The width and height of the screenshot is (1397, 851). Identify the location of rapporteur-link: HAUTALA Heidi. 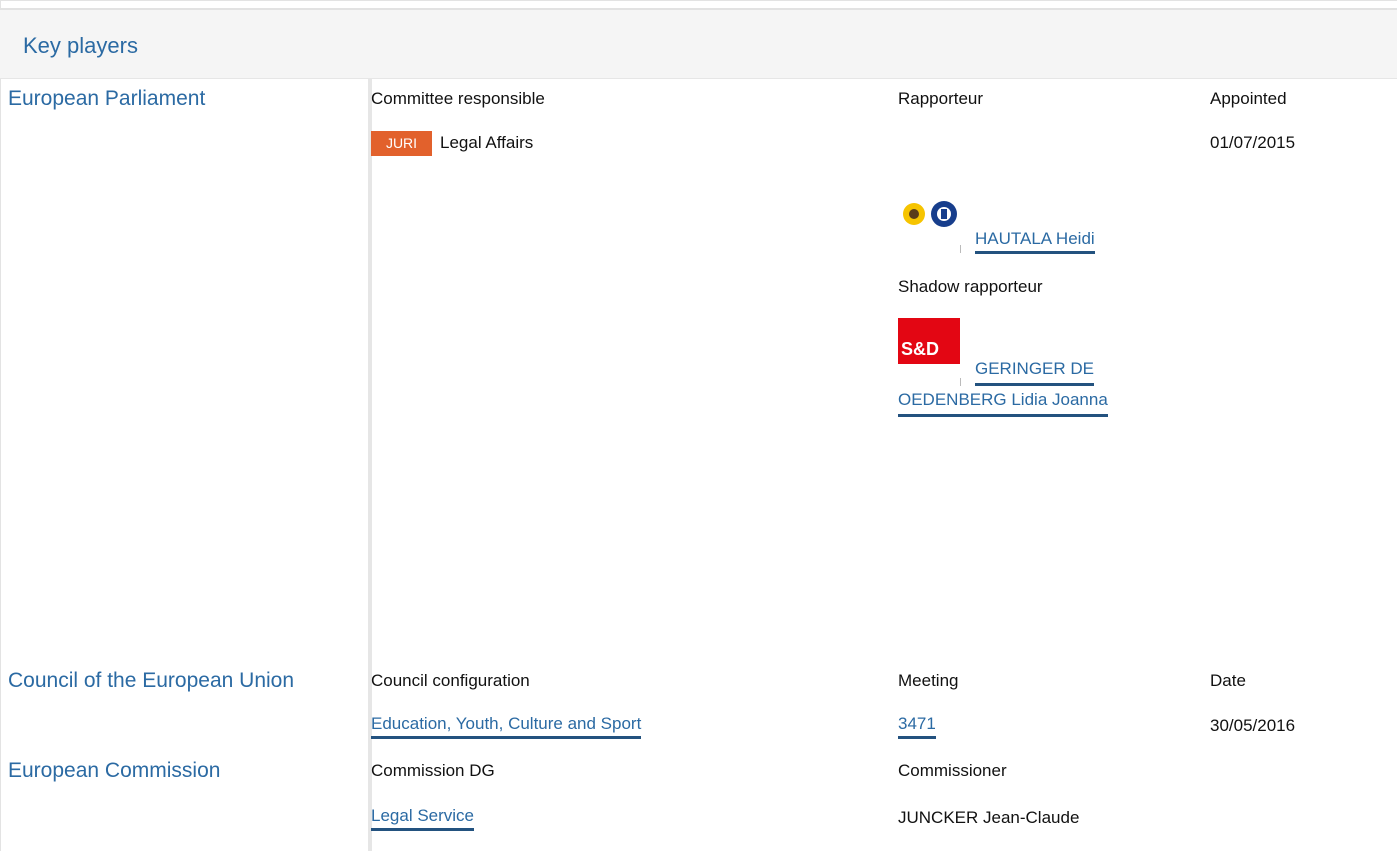
(1035, 241).